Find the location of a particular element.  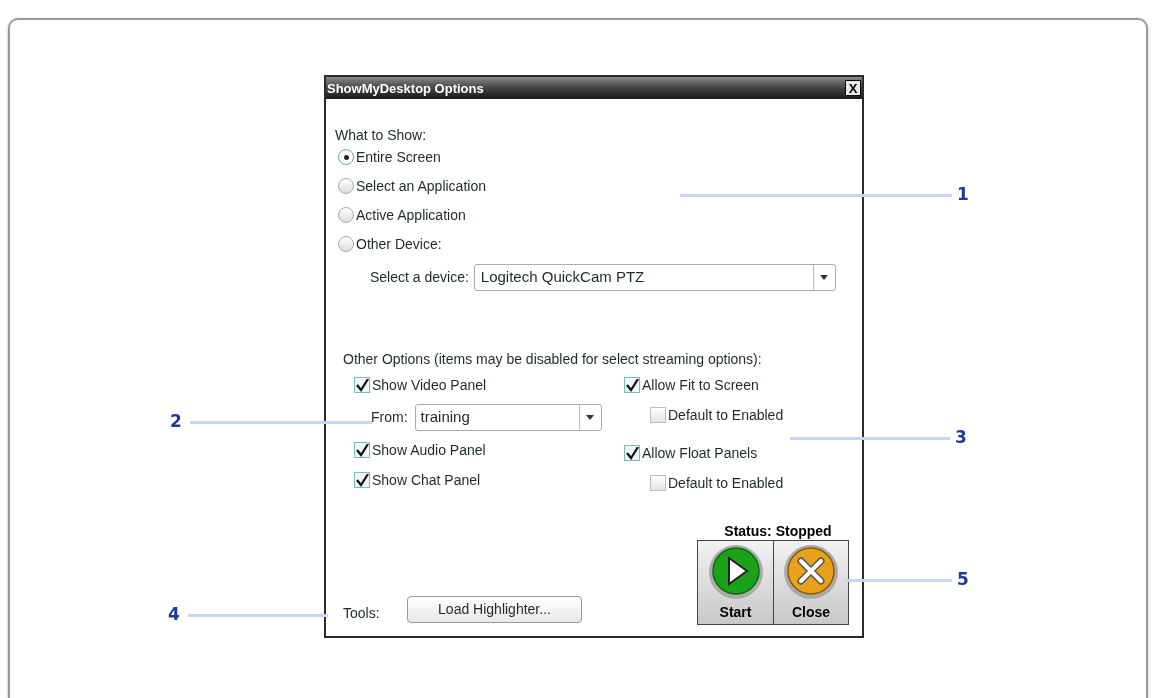

window-title: ShowMyDesktop Options is located at coordinates (405, 88).